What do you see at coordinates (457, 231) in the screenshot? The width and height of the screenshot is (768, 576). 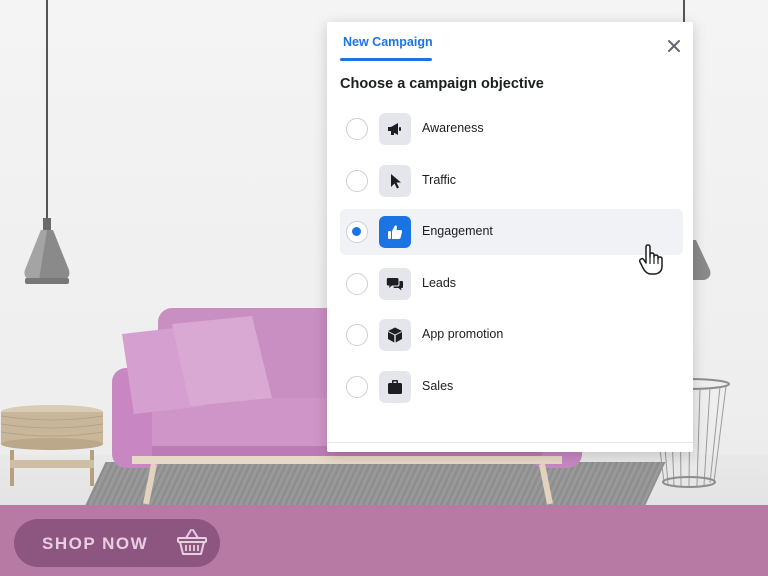 I see `objective-label: Engagement` at bounding box center [457, 231].